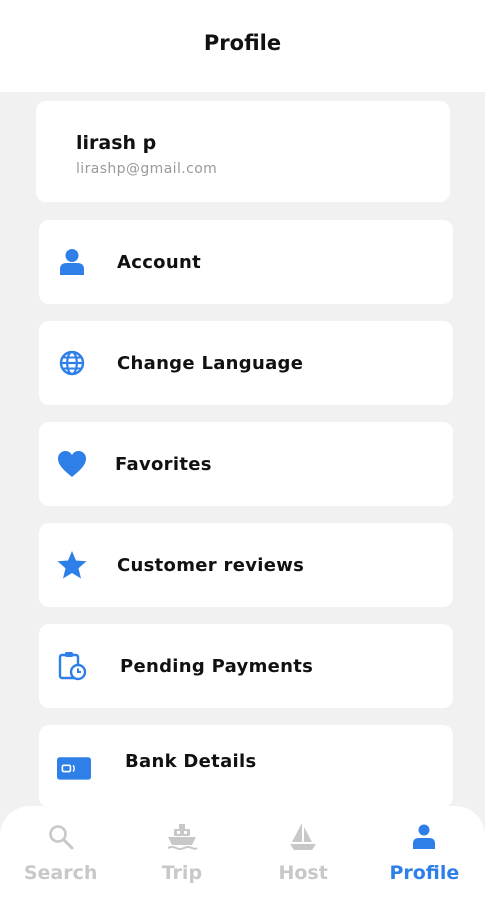 This screenshot has height=900, width=485. Describe the element at coordinates (60, 873) in the screenshot. I see `tab-label-search: Search` at that location.